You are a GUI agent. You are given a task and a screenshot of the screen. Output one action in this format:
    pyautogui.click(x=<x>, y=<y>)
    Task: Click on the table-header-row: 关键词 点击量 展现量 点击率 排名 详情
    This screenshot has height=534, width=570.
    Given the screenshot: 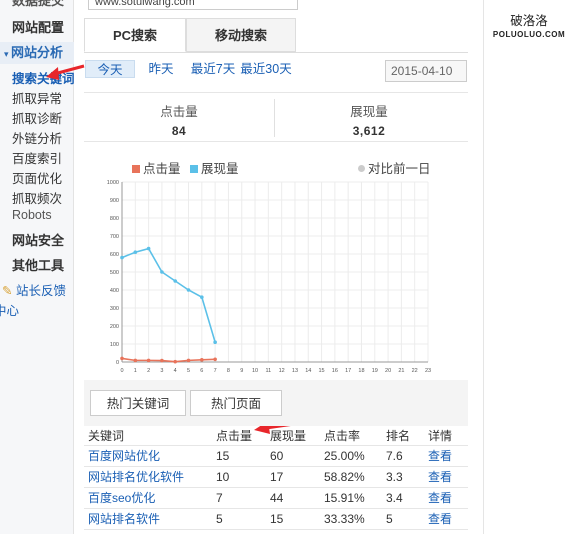 What is the action you would take?
    pyautogui.click(x=276, y=436)
    